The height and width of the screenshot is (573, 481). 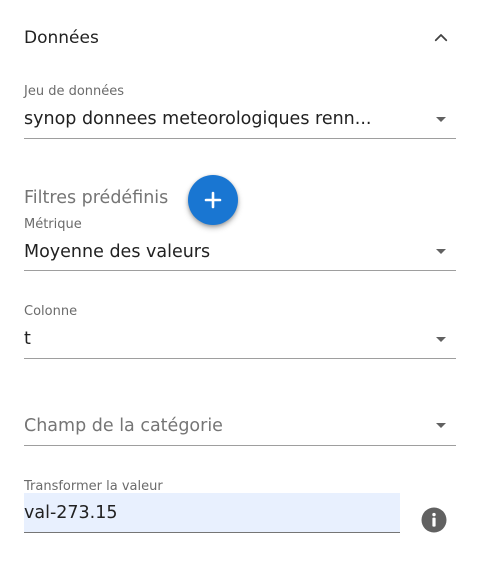 What do you see at coordinates (27, 339) in the screenshot?
I see `column-value: t` at bounding box center [27, 339].